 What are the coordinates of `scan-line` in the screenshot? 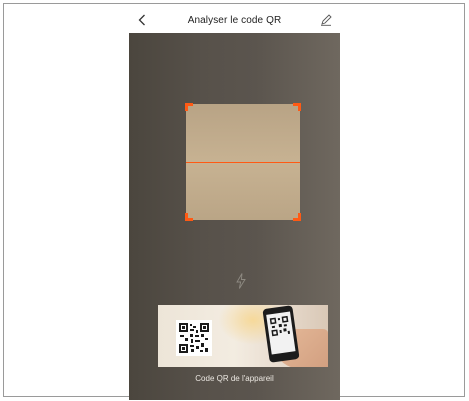 It's located at (243, 162).